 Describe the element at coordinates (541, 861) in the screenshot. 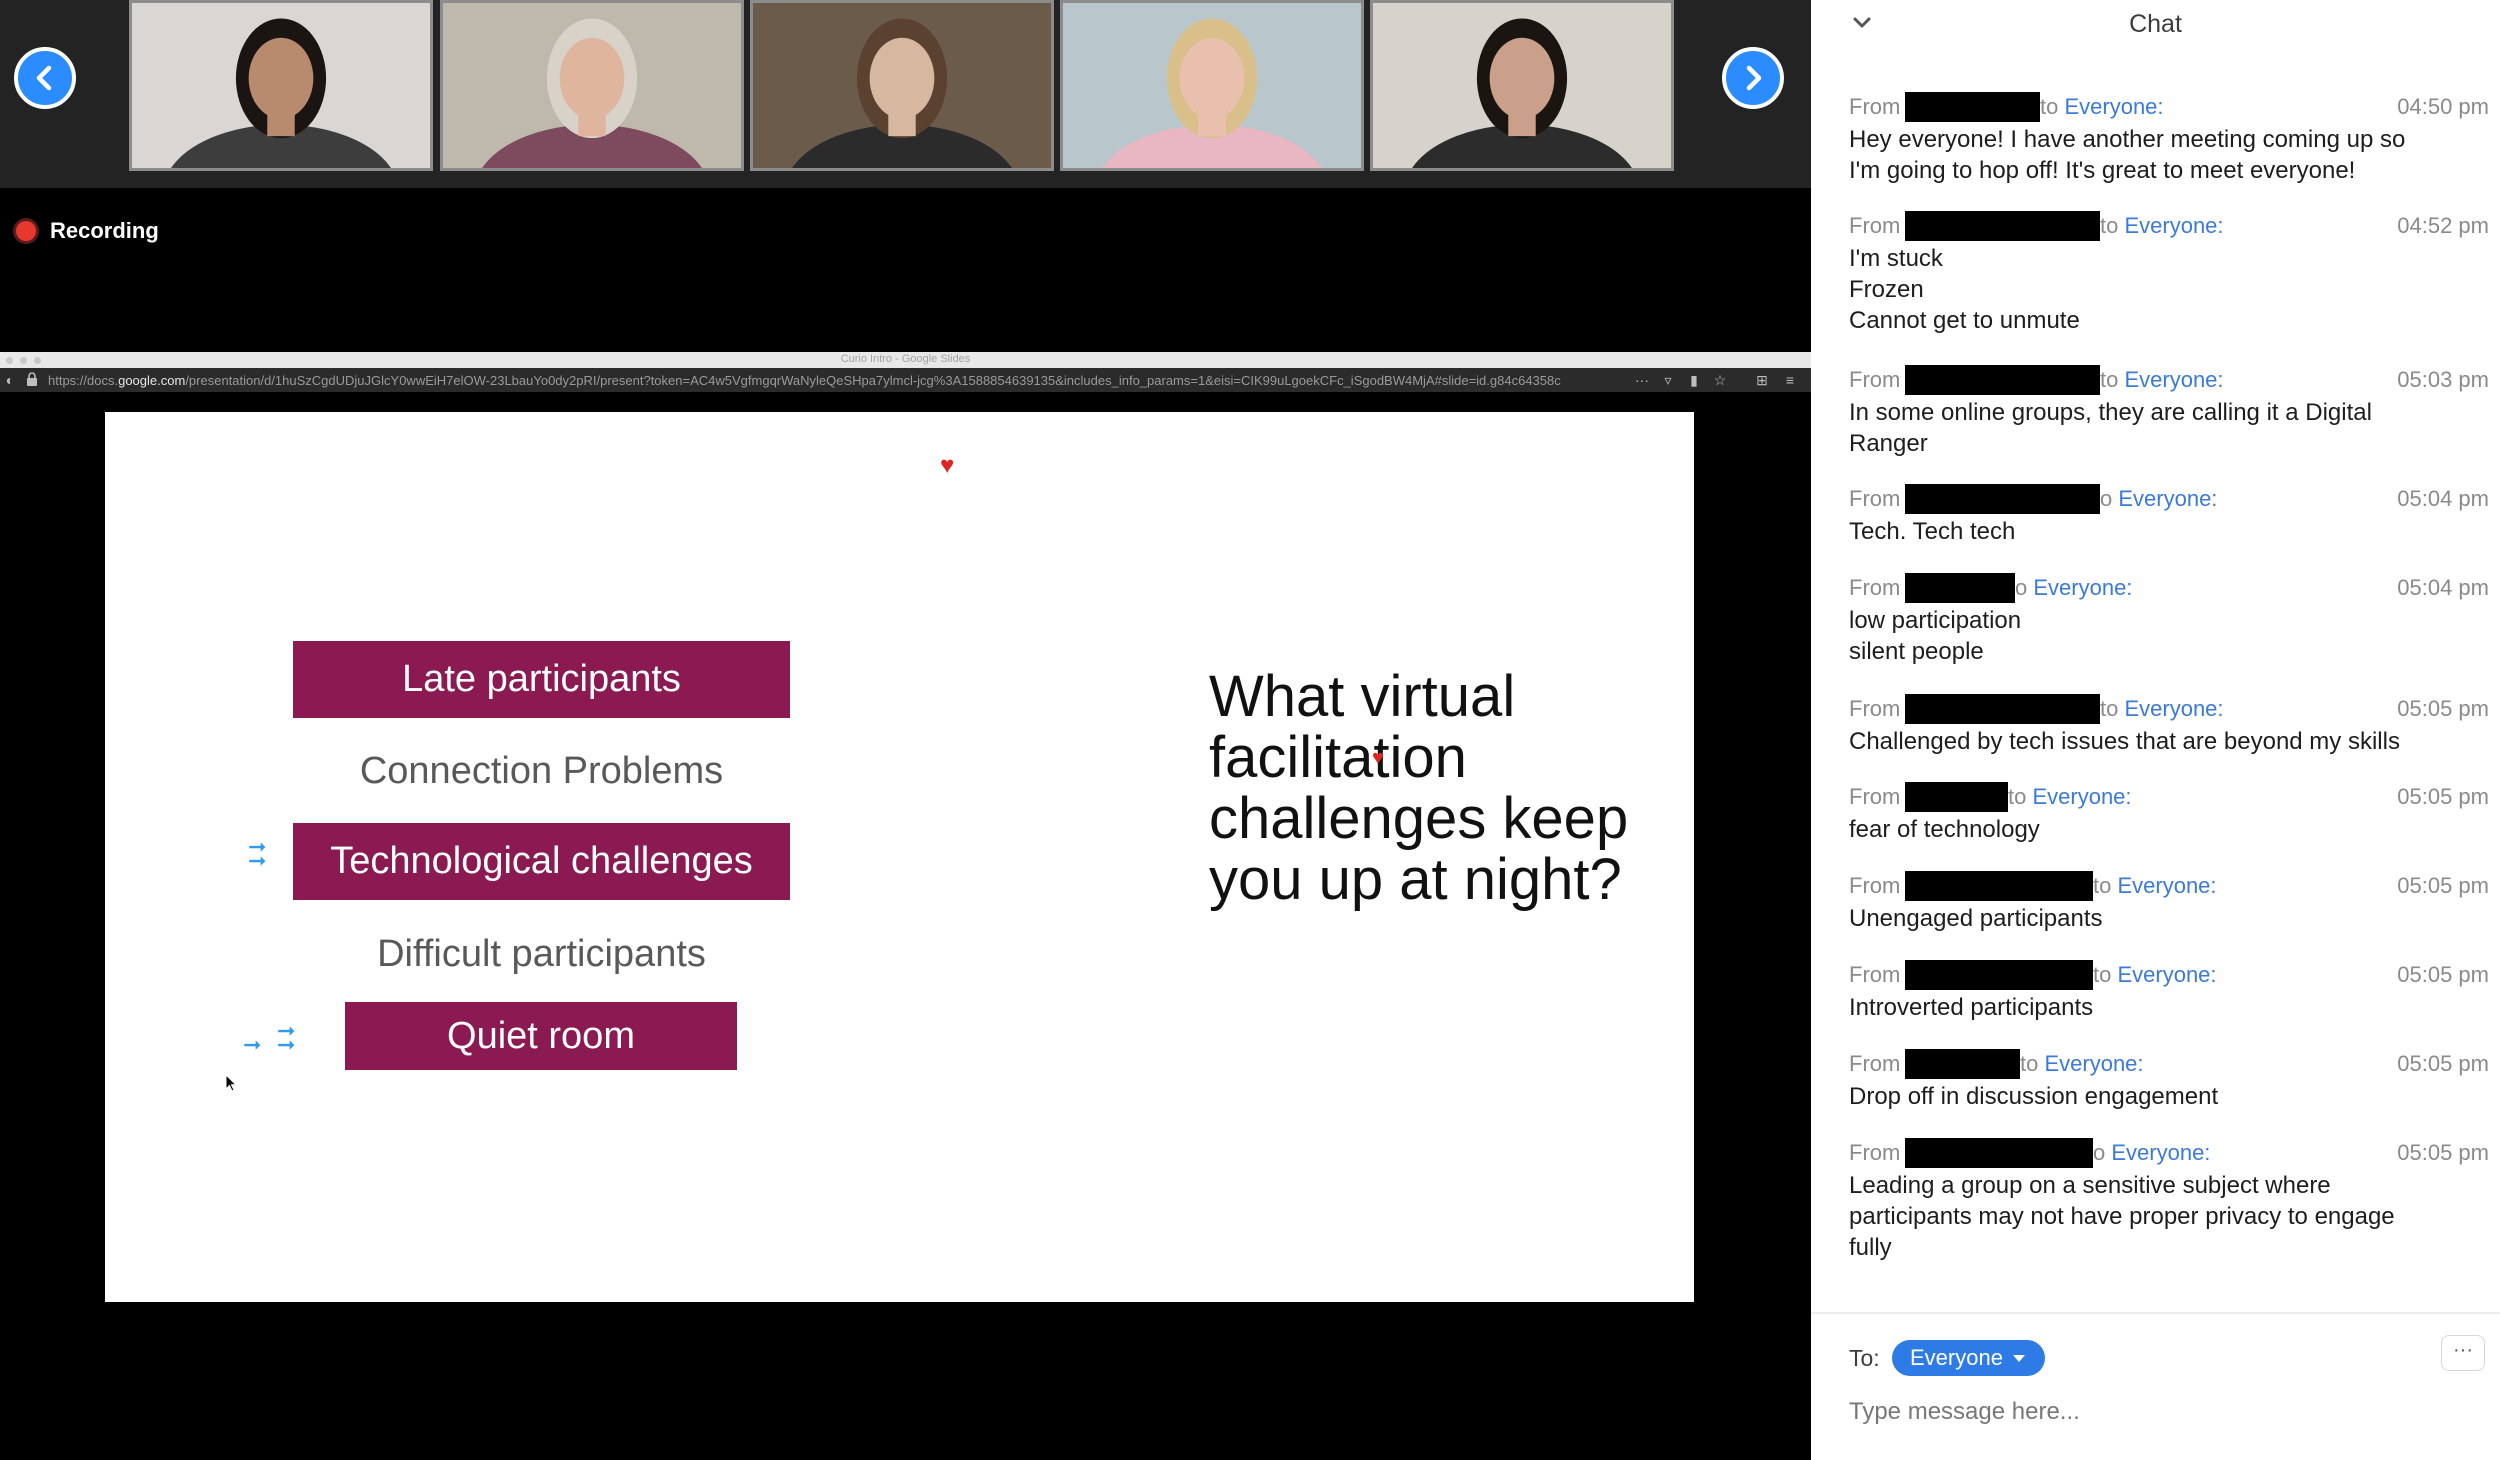

I see `slide-item-technological-challenges: Technological challenges` at that location.